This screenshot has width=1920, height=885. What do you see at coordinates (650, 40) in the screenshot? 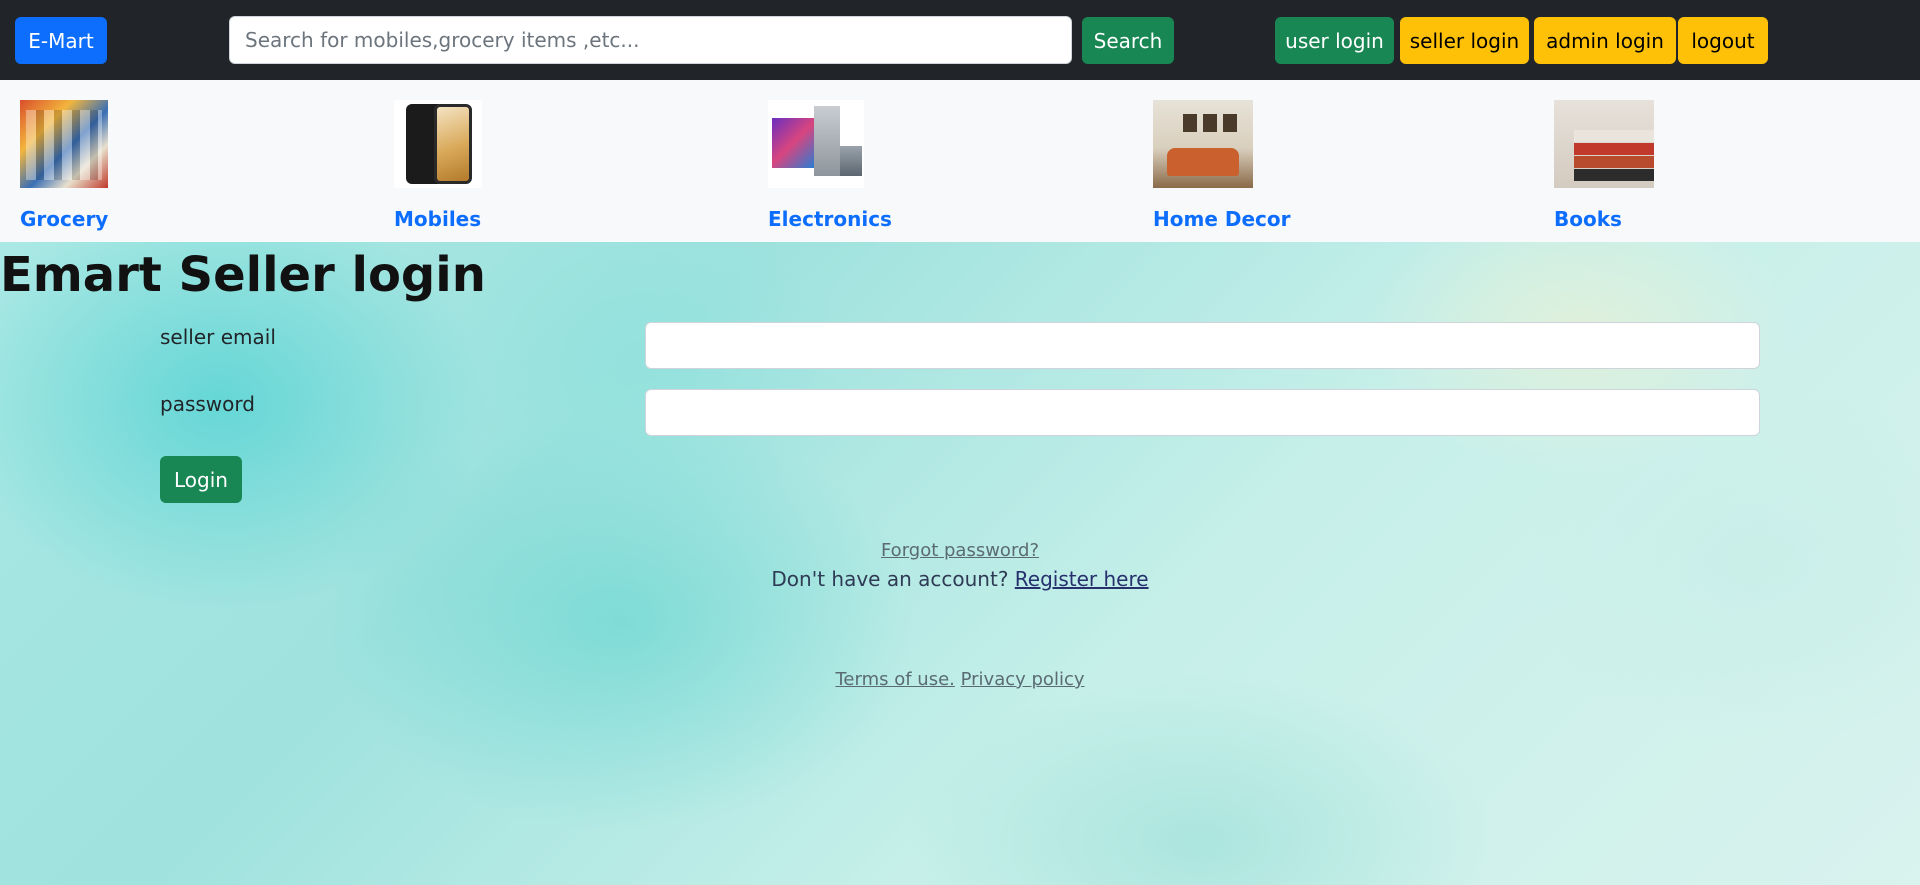
I see `search-input` at bounding box center [650, 40].